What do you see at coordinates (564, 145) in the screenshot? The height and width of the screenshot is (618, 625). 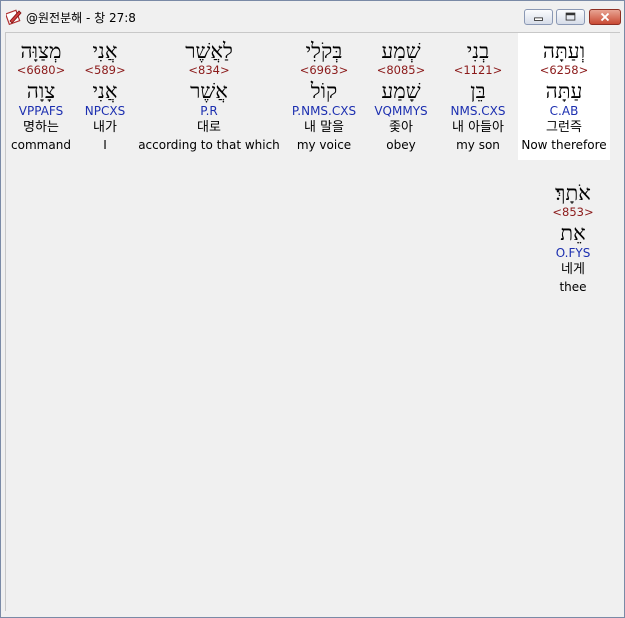 I see `english-gloss: Now therefore` at bounding box center [564, 145].